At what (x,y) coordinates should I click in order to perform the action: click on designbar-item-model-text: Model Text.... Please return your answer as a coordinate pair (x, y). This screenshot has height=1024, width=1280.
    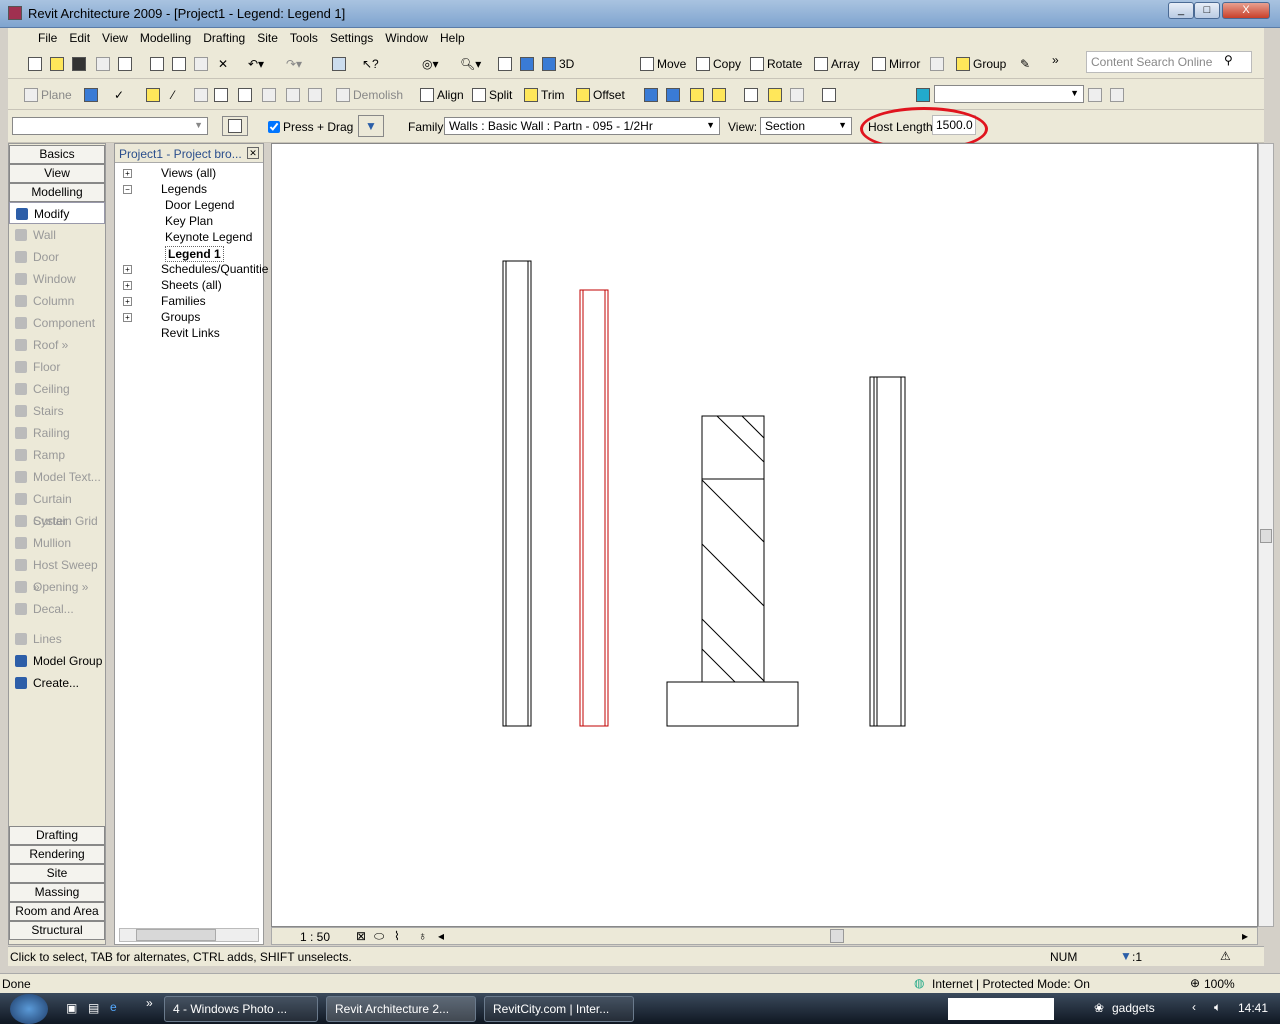
    Looking at the image, I should click on (57, 477).